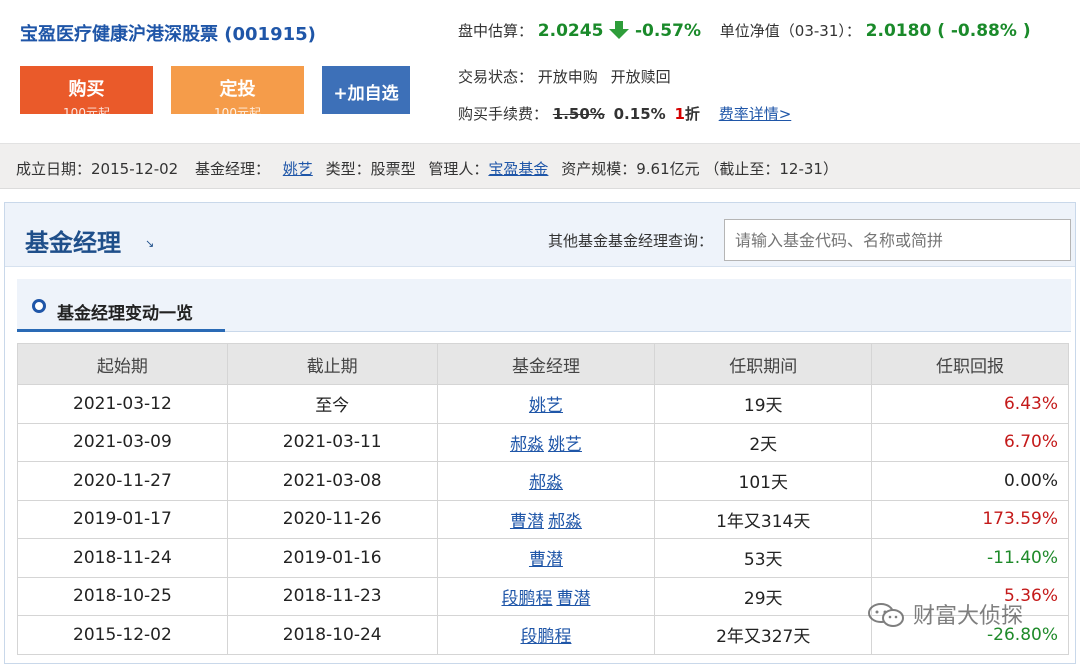  I want to click on type-label: 类型：, so click(348, 169).